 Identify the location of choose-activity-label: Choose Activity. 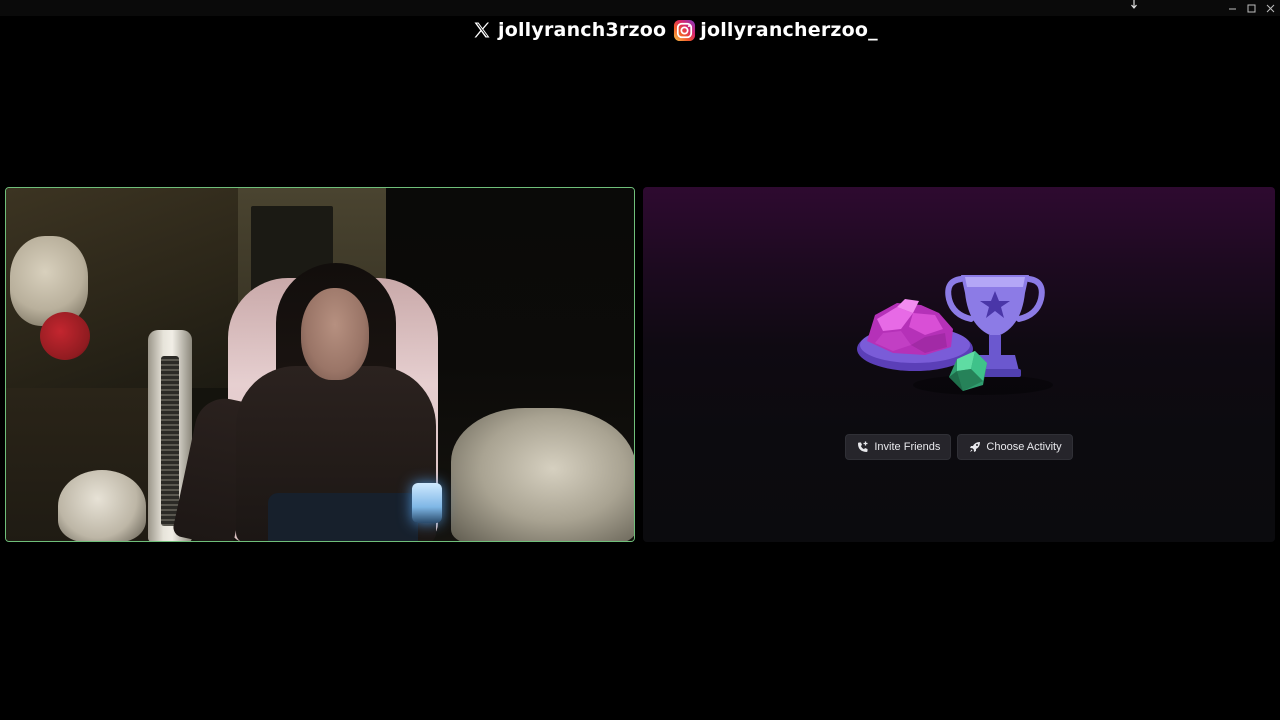
(1024, 447).